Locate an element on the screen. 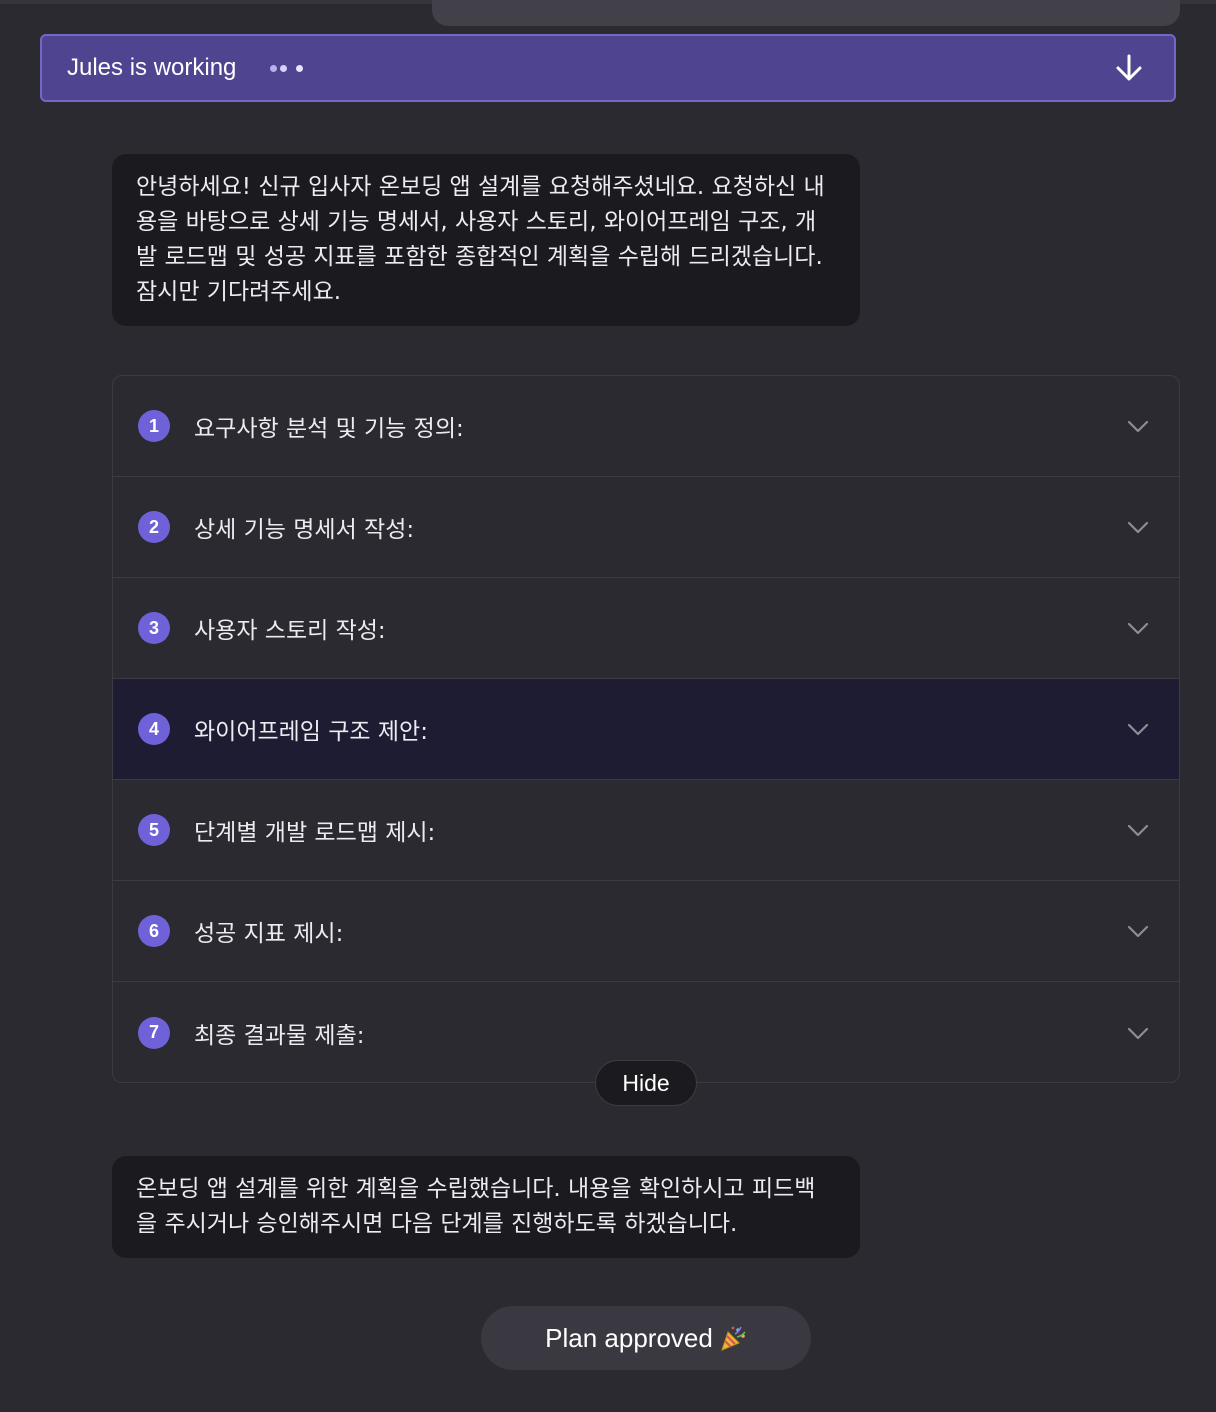 The height and width of the screenshot is (1412, 1216). step-label: 사용자 스토리 작성: is located at coordinates (290, 631).